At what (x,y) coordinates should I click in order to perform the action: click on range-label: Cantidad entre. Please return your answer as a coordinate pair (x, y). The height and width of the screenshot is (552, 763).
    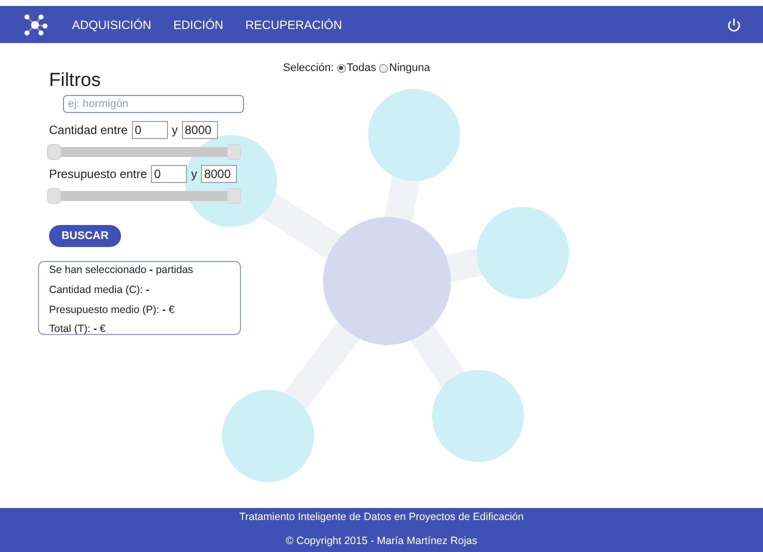
    Looking at the image, I should click on (88, 130).